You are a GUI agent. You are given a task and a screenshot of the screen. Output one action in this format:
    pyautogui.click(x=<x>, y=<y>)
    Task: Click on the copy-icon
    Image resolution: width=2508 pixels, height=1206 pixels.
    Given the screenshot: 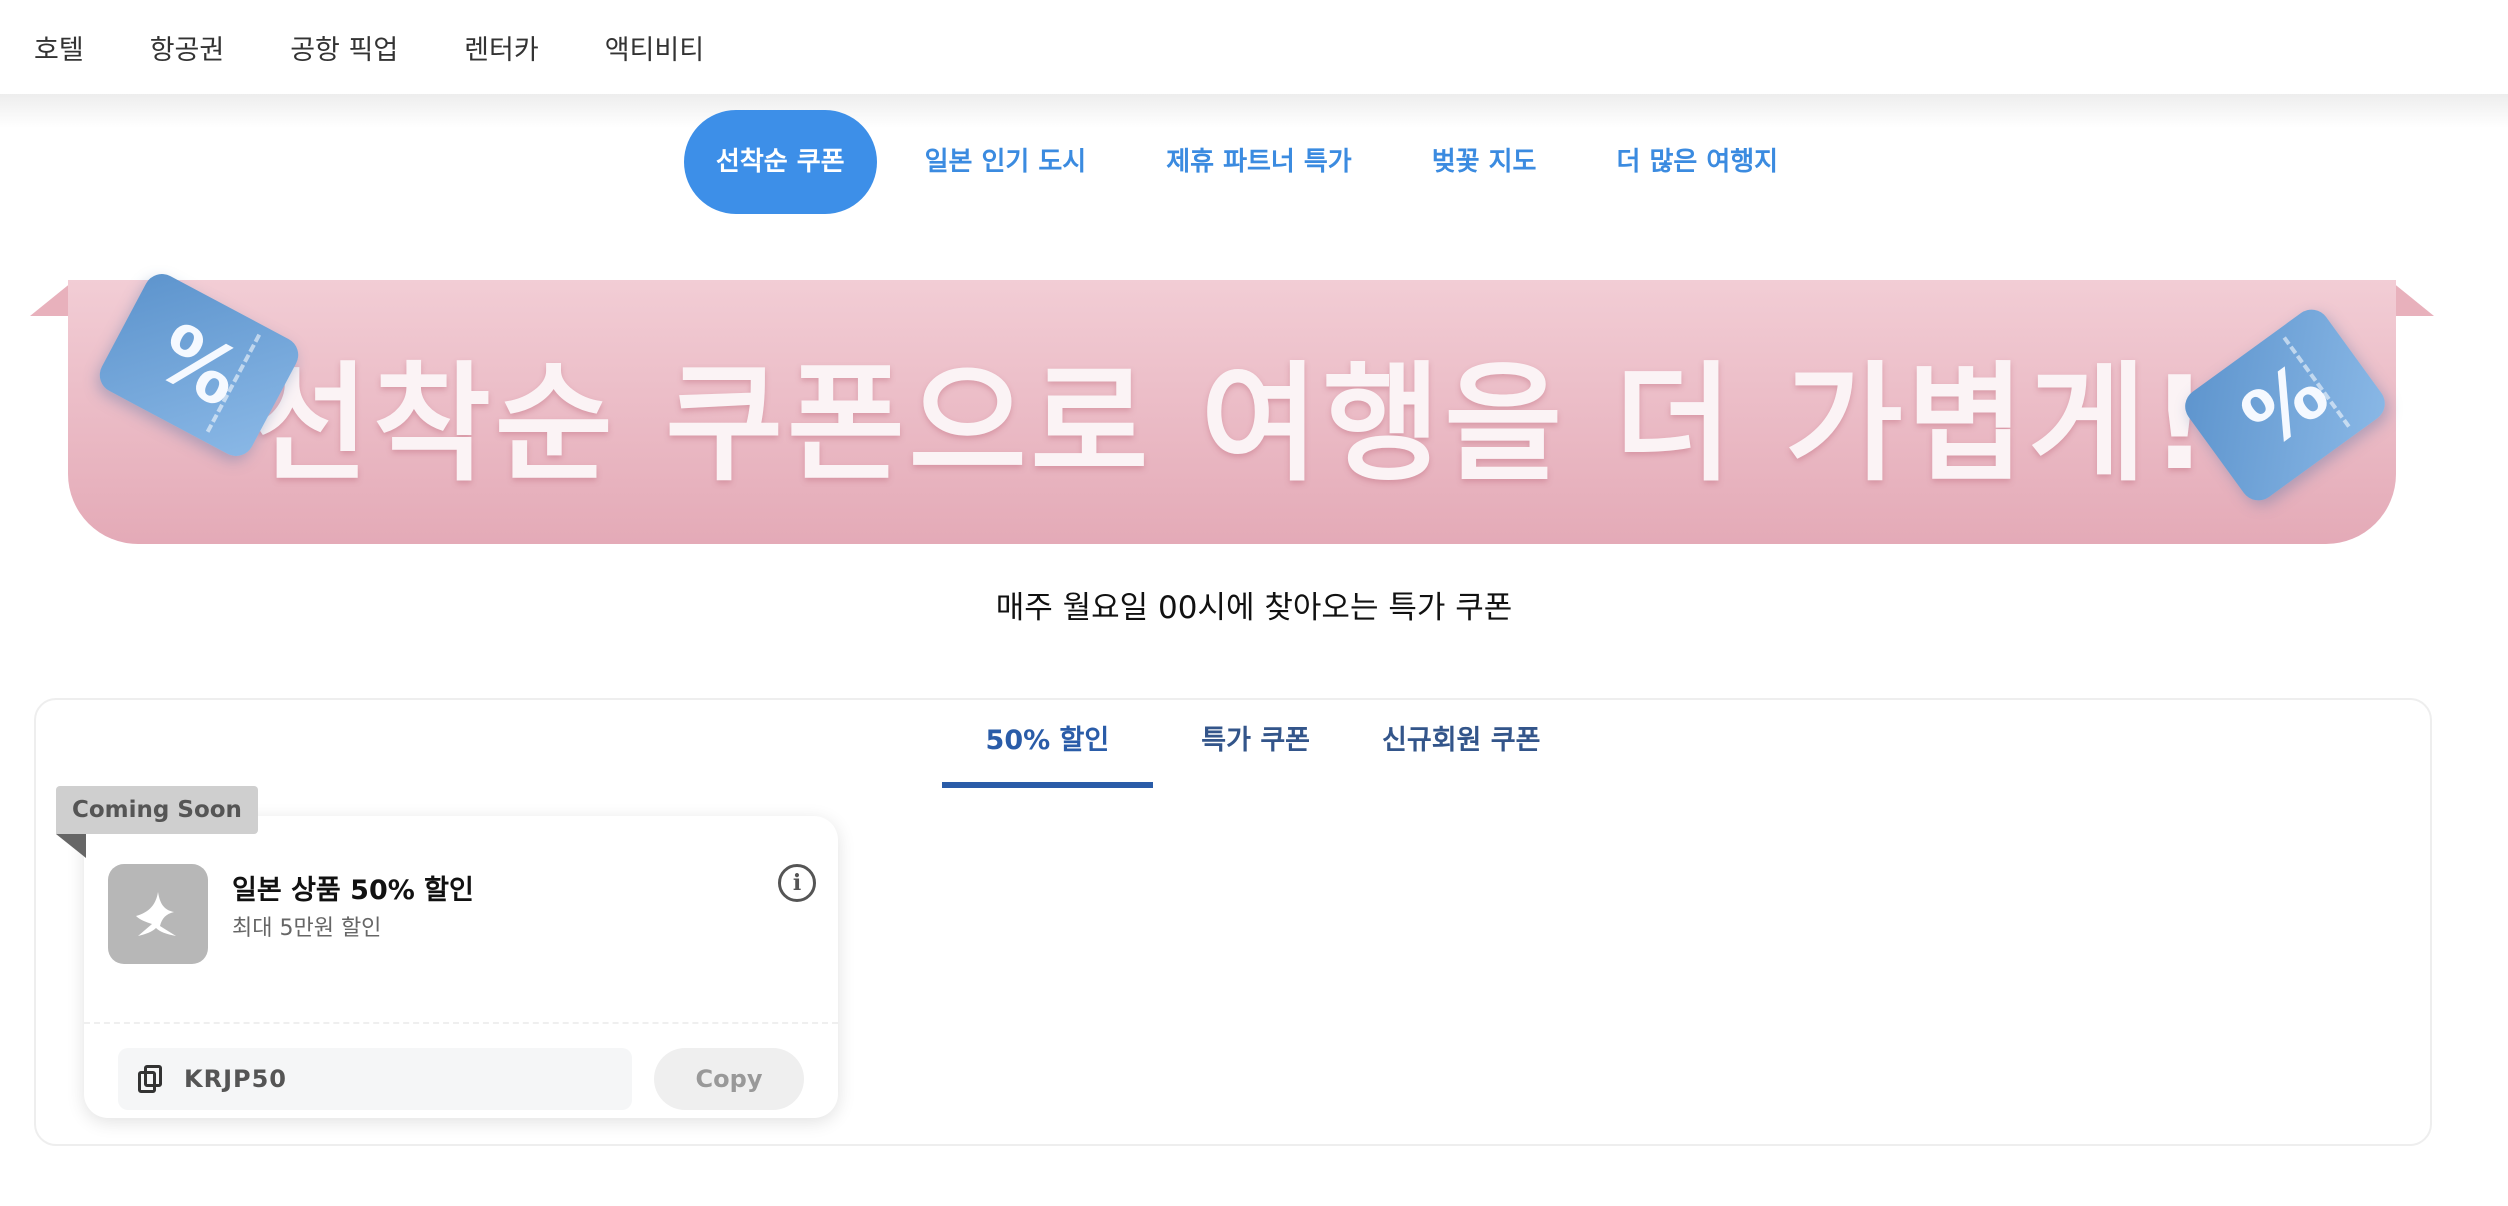 What is the action you would take?
    pyautogui.click(x=149, y=1079)
    